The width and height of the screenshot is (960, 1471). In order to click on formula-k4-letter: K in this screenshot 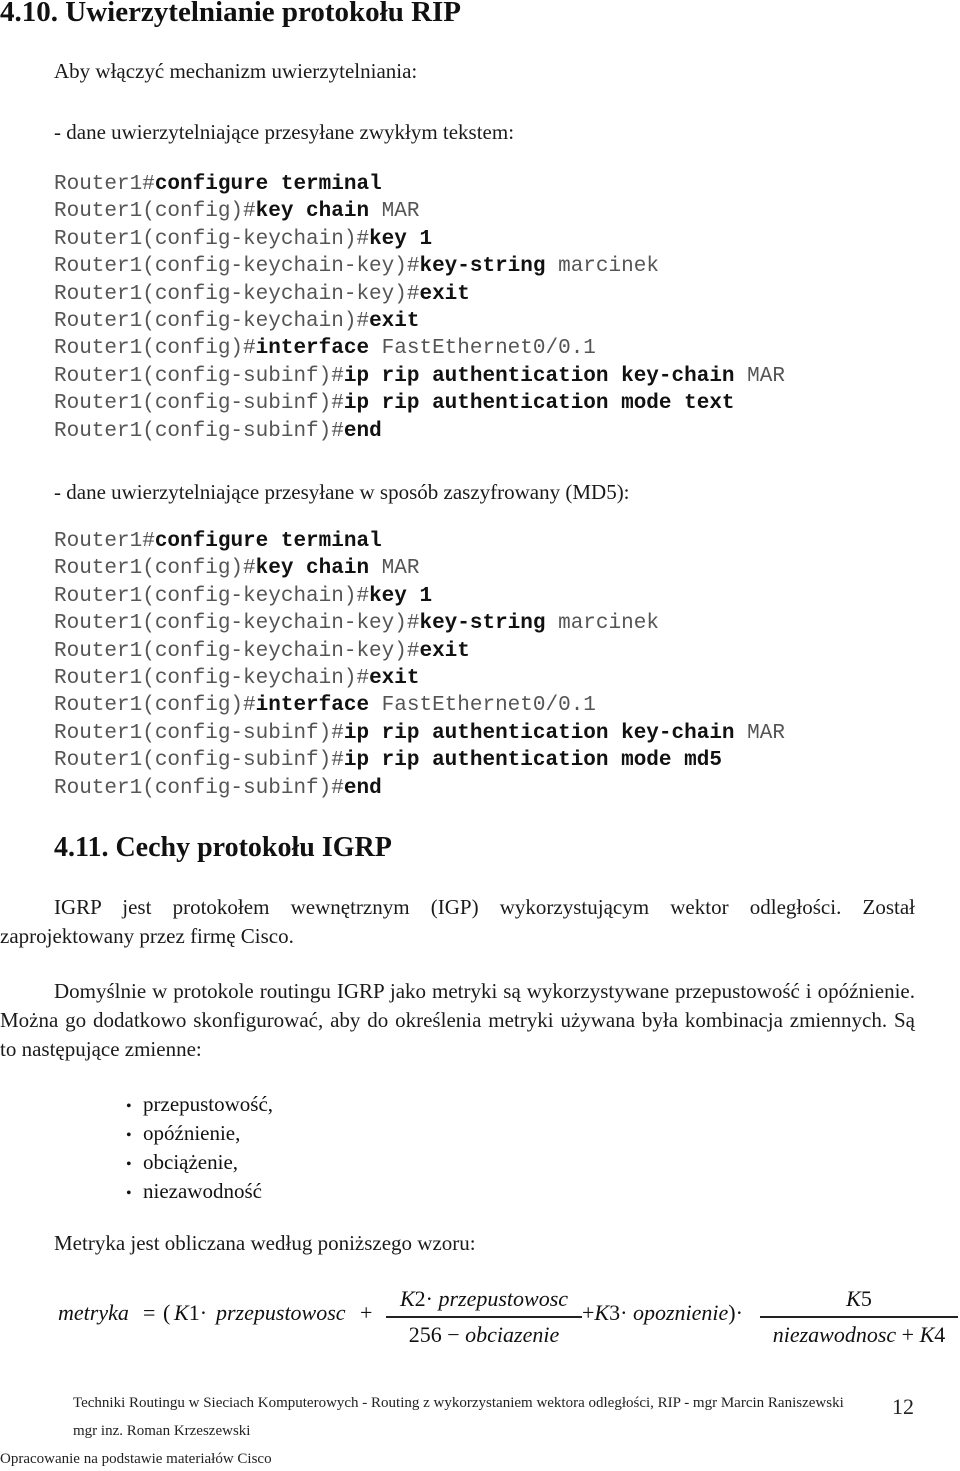, I will do `click(927, 1334)`.